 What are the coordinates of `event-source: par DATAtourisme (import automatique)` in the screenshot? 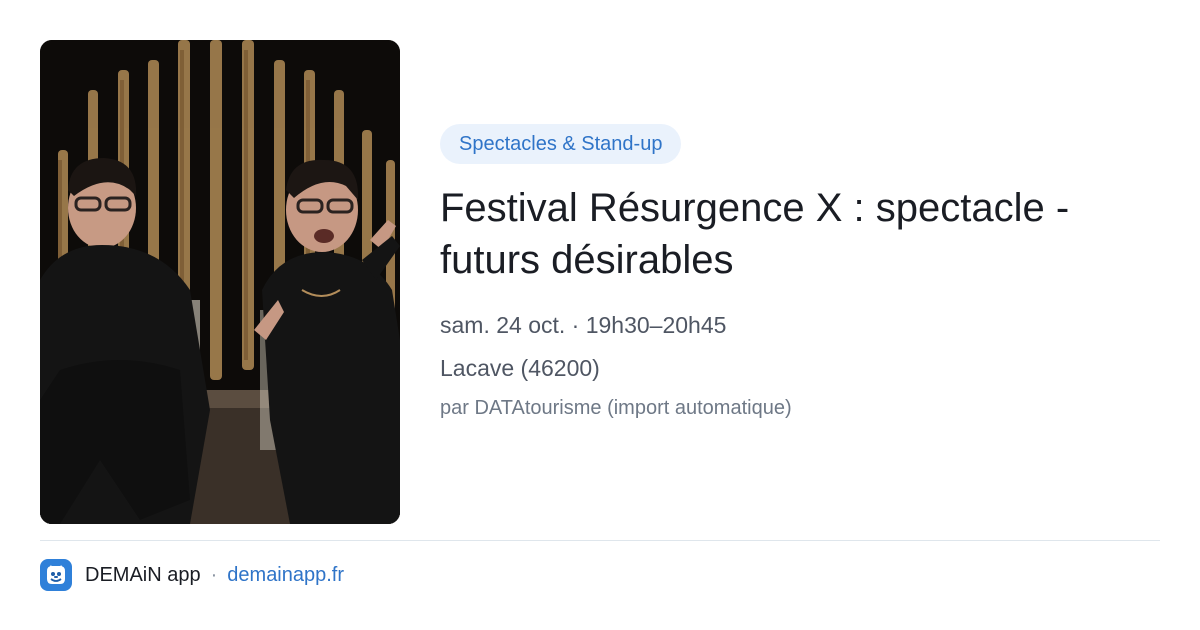 It's located at (616, 408).